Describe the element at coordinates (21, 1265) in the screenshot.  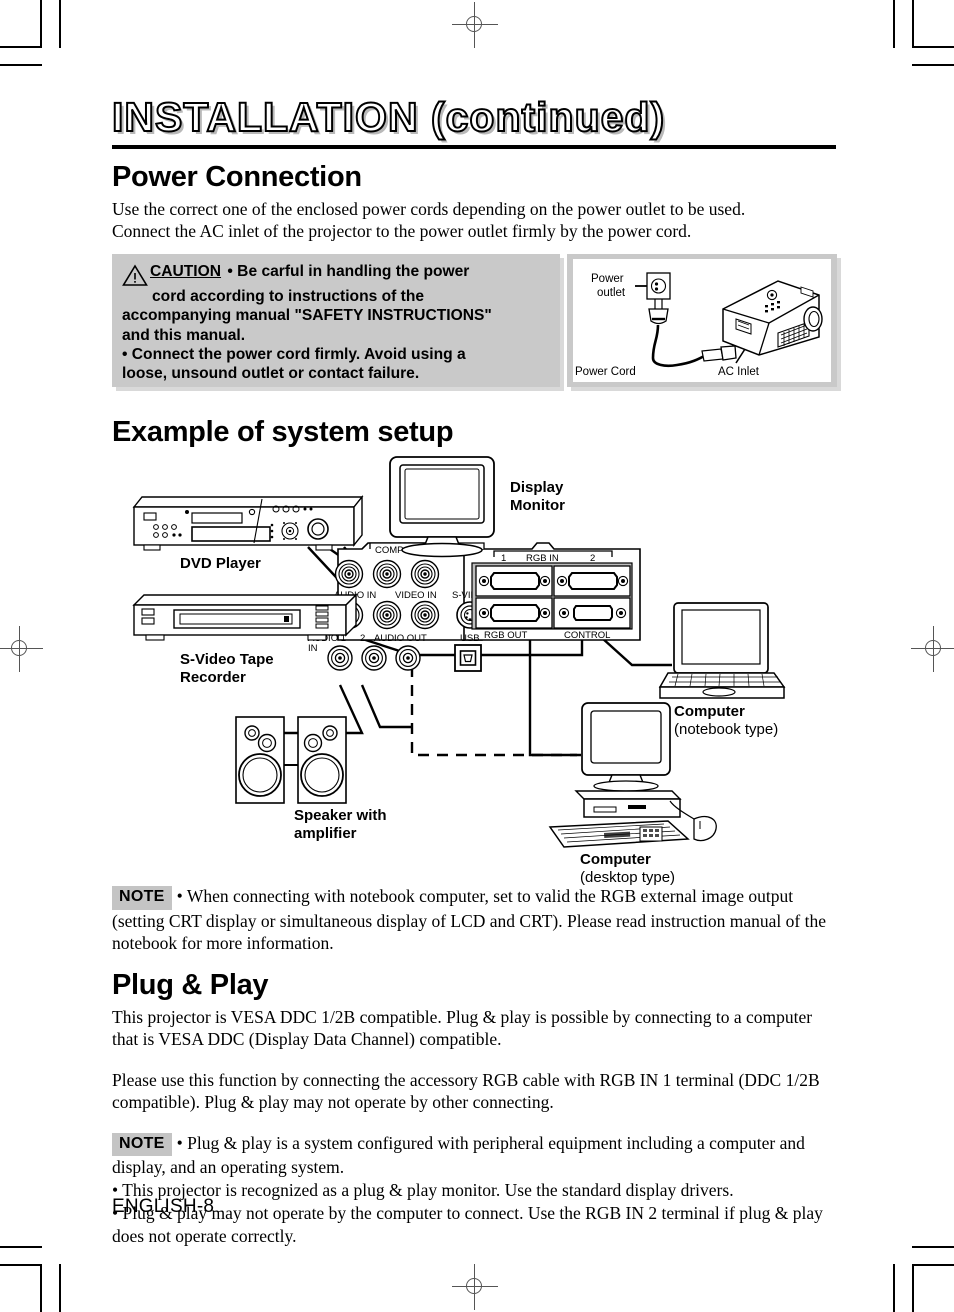
I see `crop-mark-bl-h2` at that location.